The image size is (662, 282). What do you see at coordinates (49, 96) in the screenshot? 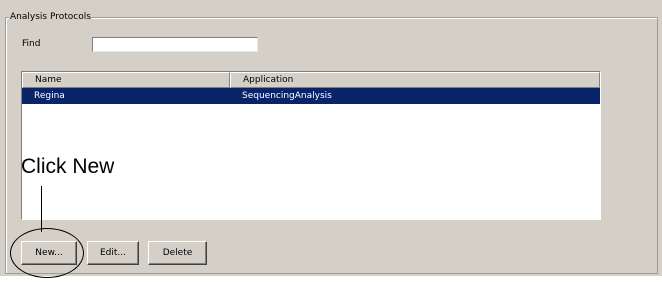
I see `cell-name: Regina` at bounding box center [49, 96].